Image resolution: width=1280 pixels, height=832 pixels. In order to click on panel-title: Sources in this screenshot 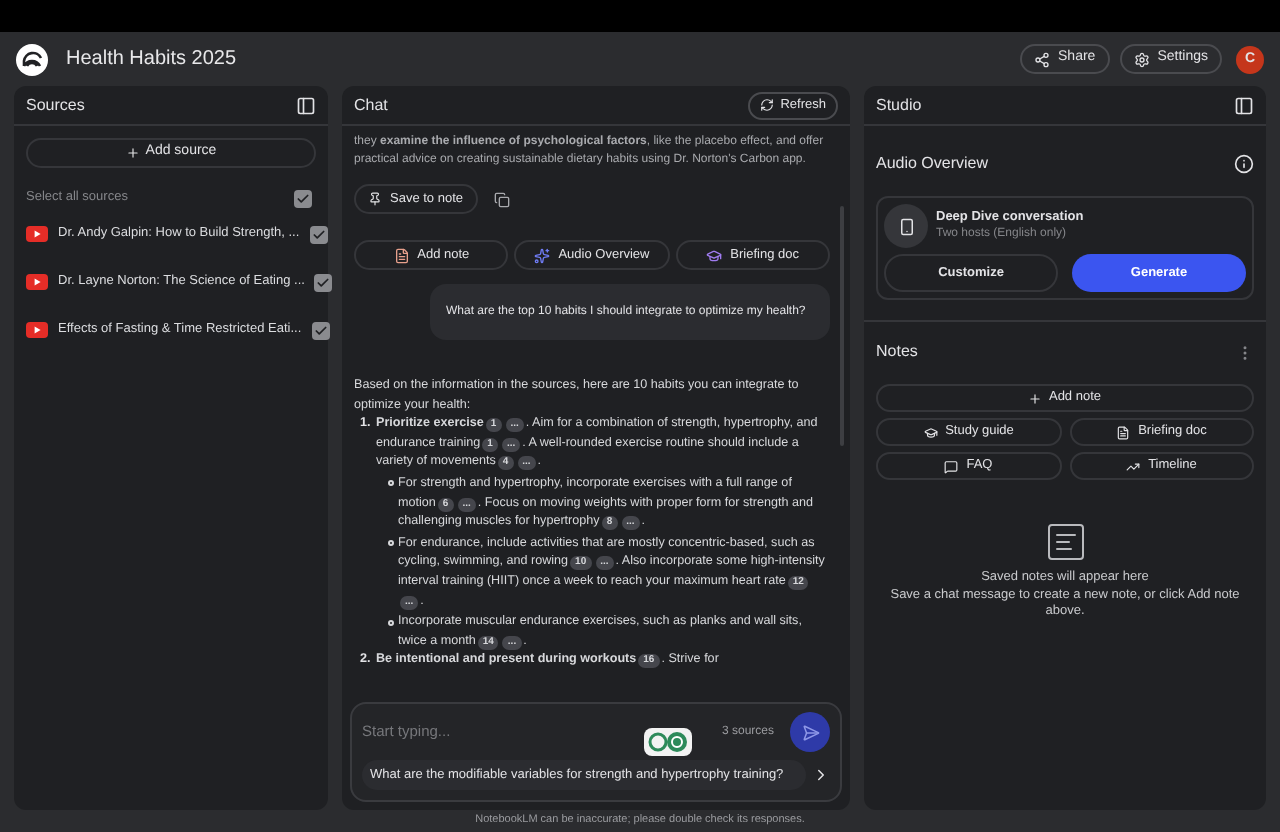, I will do `click(55, 105)`.